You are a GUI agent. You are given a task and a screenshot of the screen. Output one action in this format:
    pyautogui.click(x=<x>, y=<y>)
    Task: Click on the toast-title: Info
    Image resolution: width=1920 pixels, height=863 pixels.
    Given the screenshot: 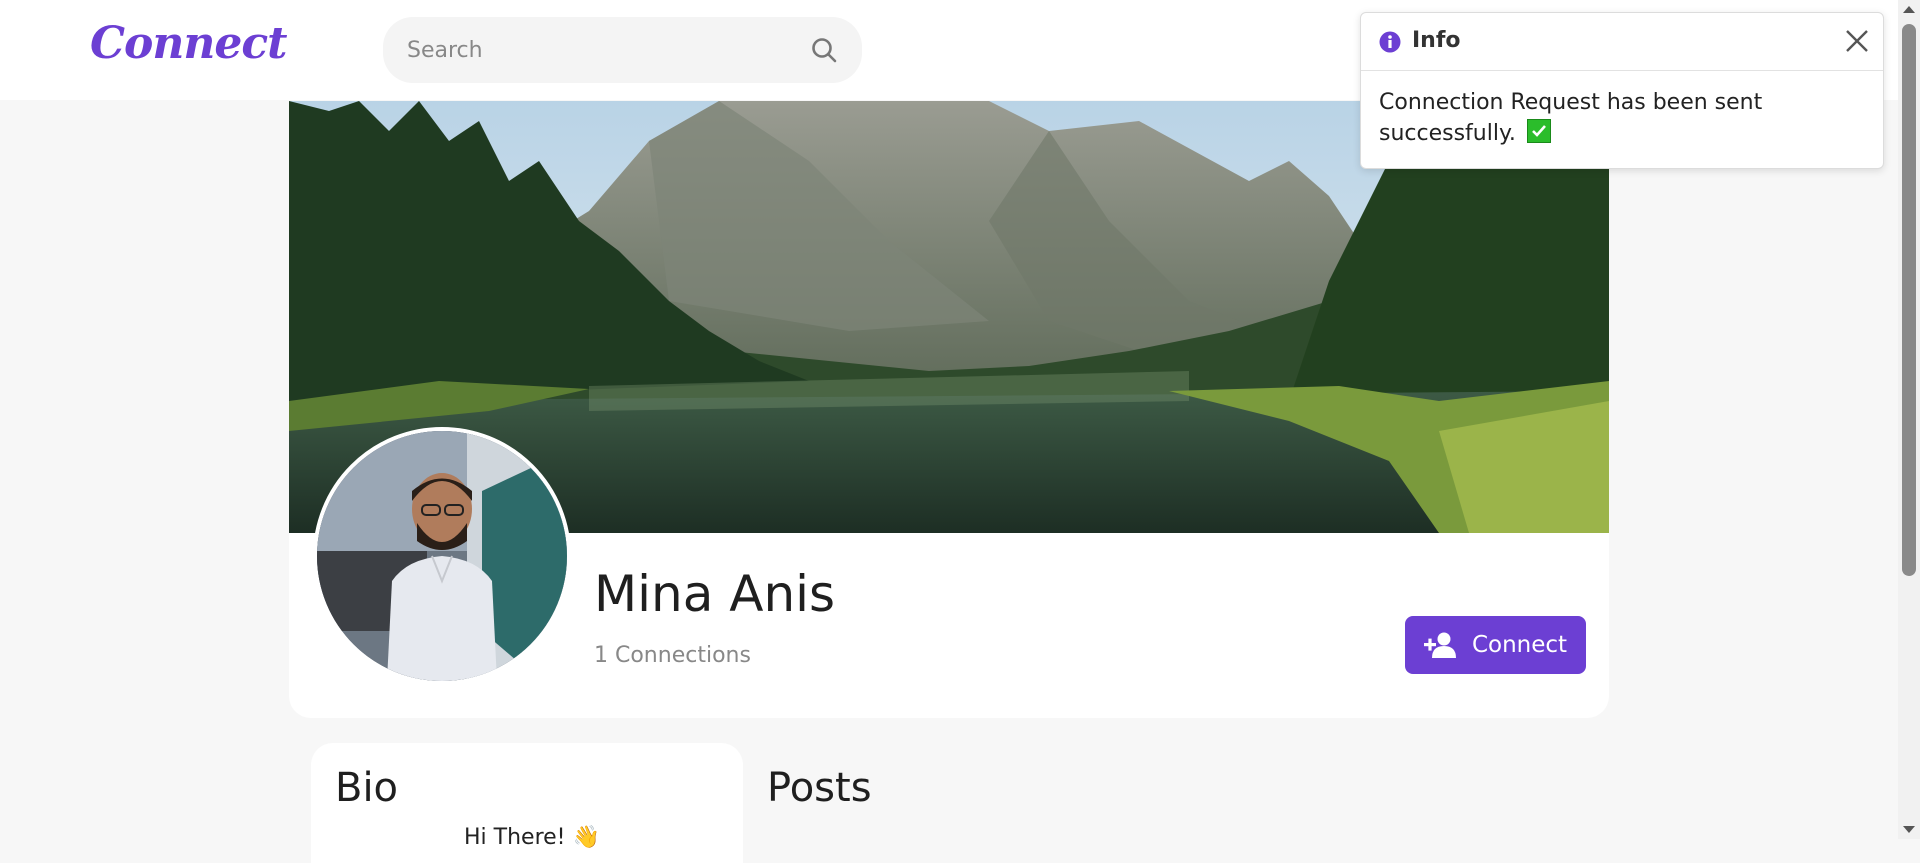 What is the action you would take?
    pyautogui.click(x=1436, y=40)
    